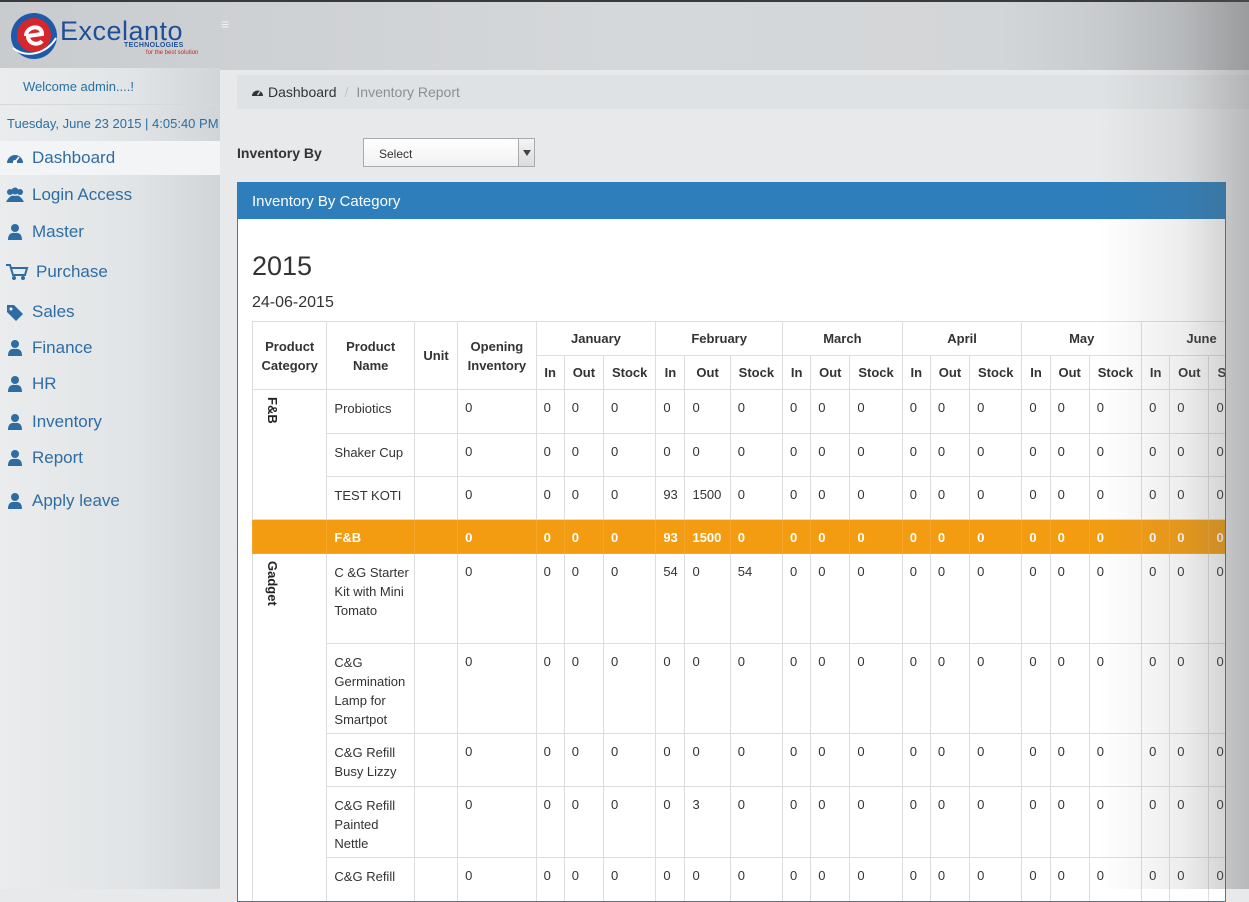  What do you see at coordinates (740, 760) in the screenshot?
I see `table-row: C&G Refill Busy Lizzy0000000000000000000` at bounding box center [740, 760].